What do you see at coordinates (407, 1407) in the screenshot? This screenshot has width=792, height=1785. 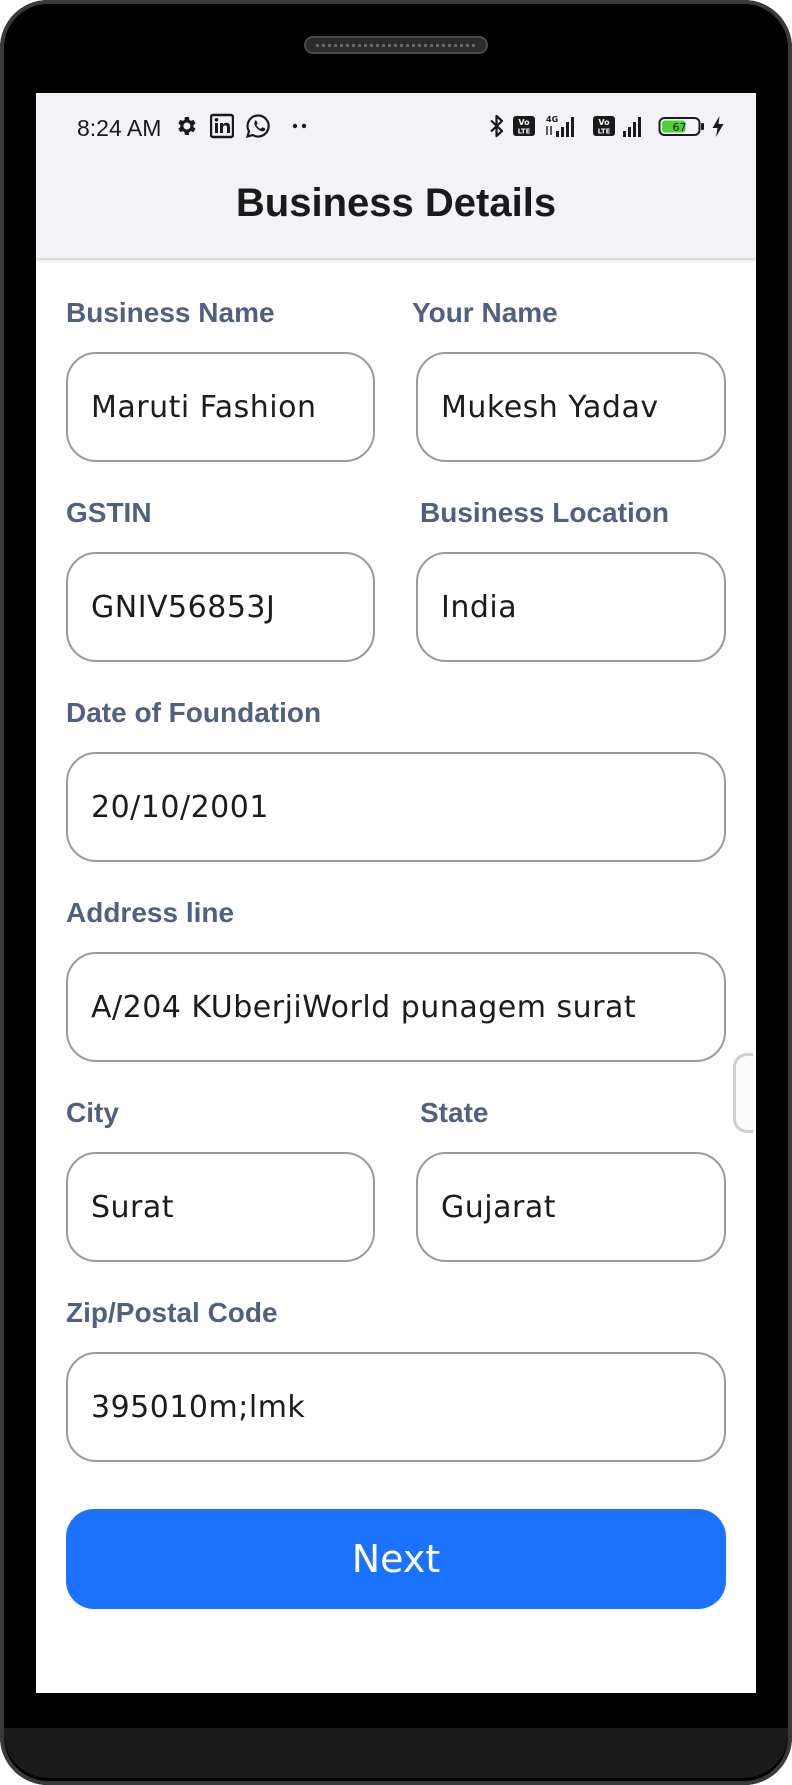 I see `zip-code-input` at bounding box center [407, 1407].